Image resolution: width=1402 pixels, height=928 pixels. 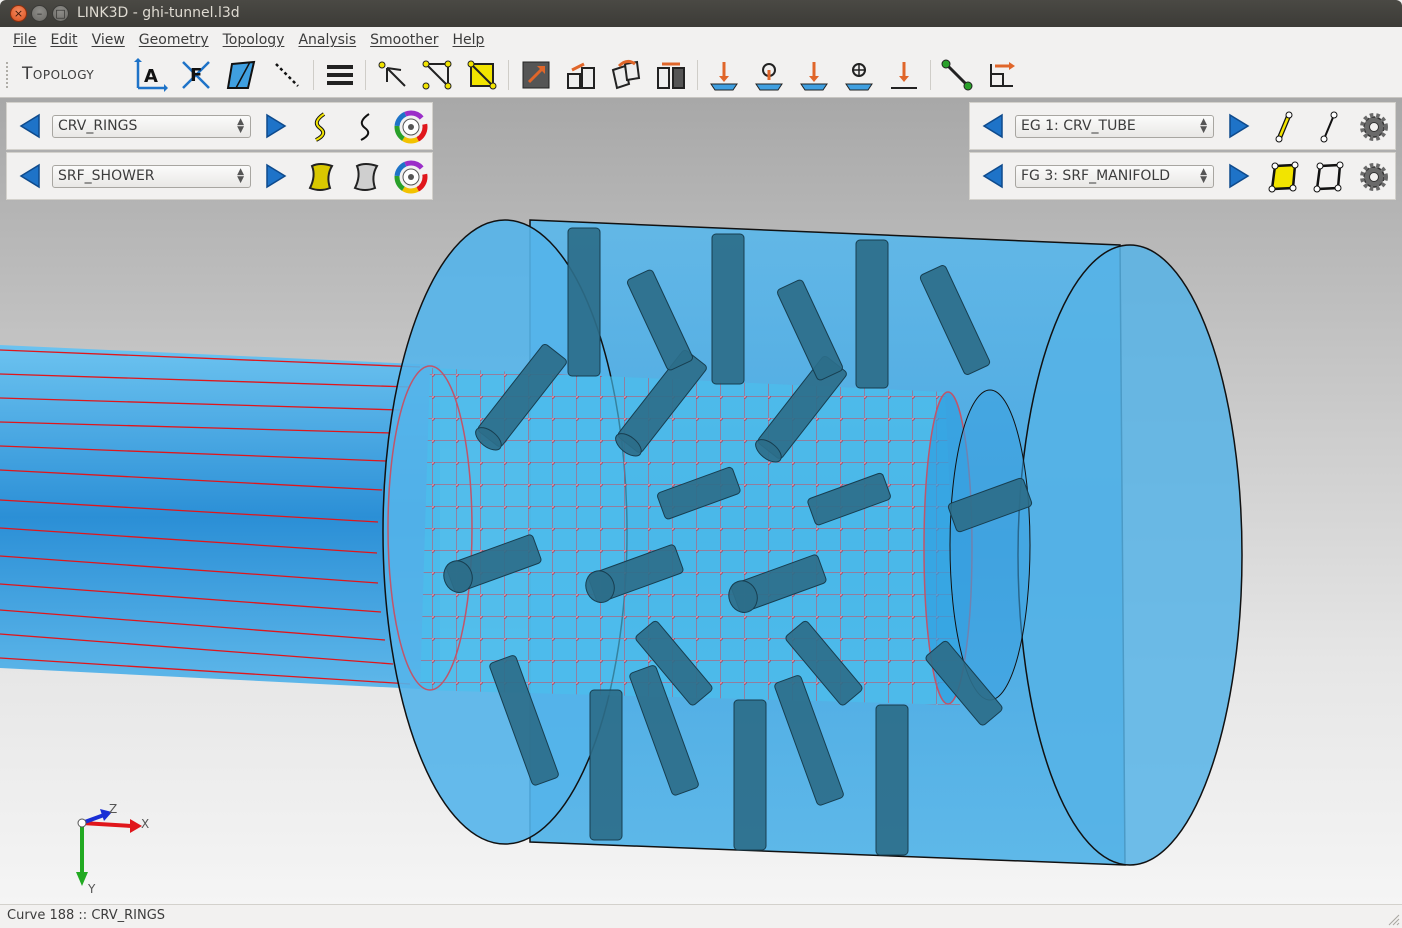 What do you see at coordinates (98, 126) in the screenshot?
I see `curve-select-value: CRV_RINGS` at bounding box center [98, 126].